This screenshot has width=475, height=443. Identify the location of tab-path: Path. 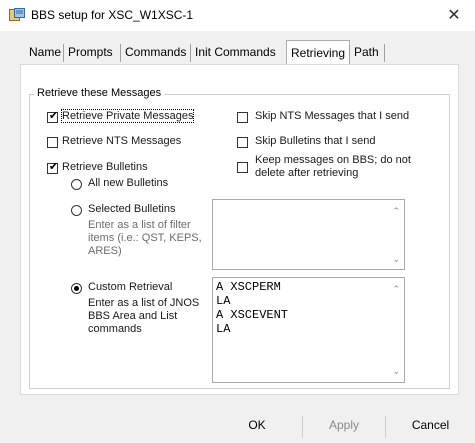
(366, 52).